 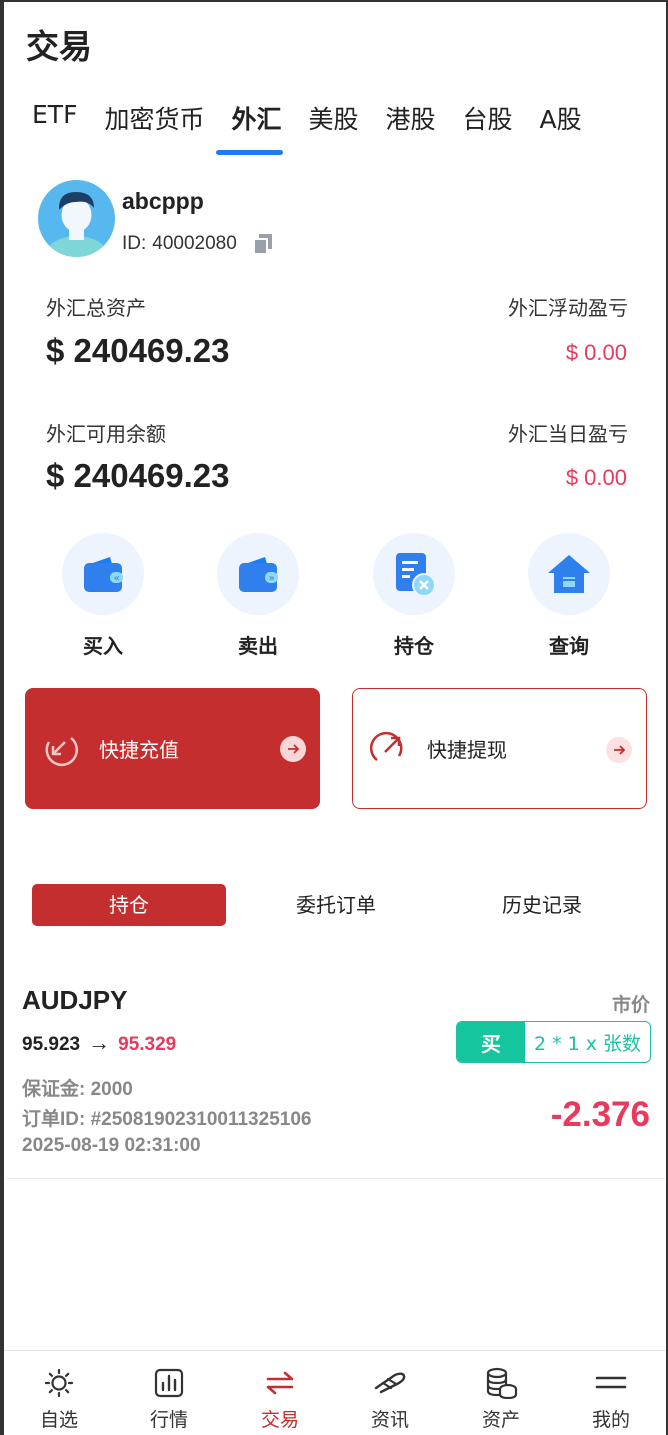 What do you see at coordinates (106, 434) in the screenshot?
I see `available-balance-label: 外汇可用余额` at bounding box center [106, 434].